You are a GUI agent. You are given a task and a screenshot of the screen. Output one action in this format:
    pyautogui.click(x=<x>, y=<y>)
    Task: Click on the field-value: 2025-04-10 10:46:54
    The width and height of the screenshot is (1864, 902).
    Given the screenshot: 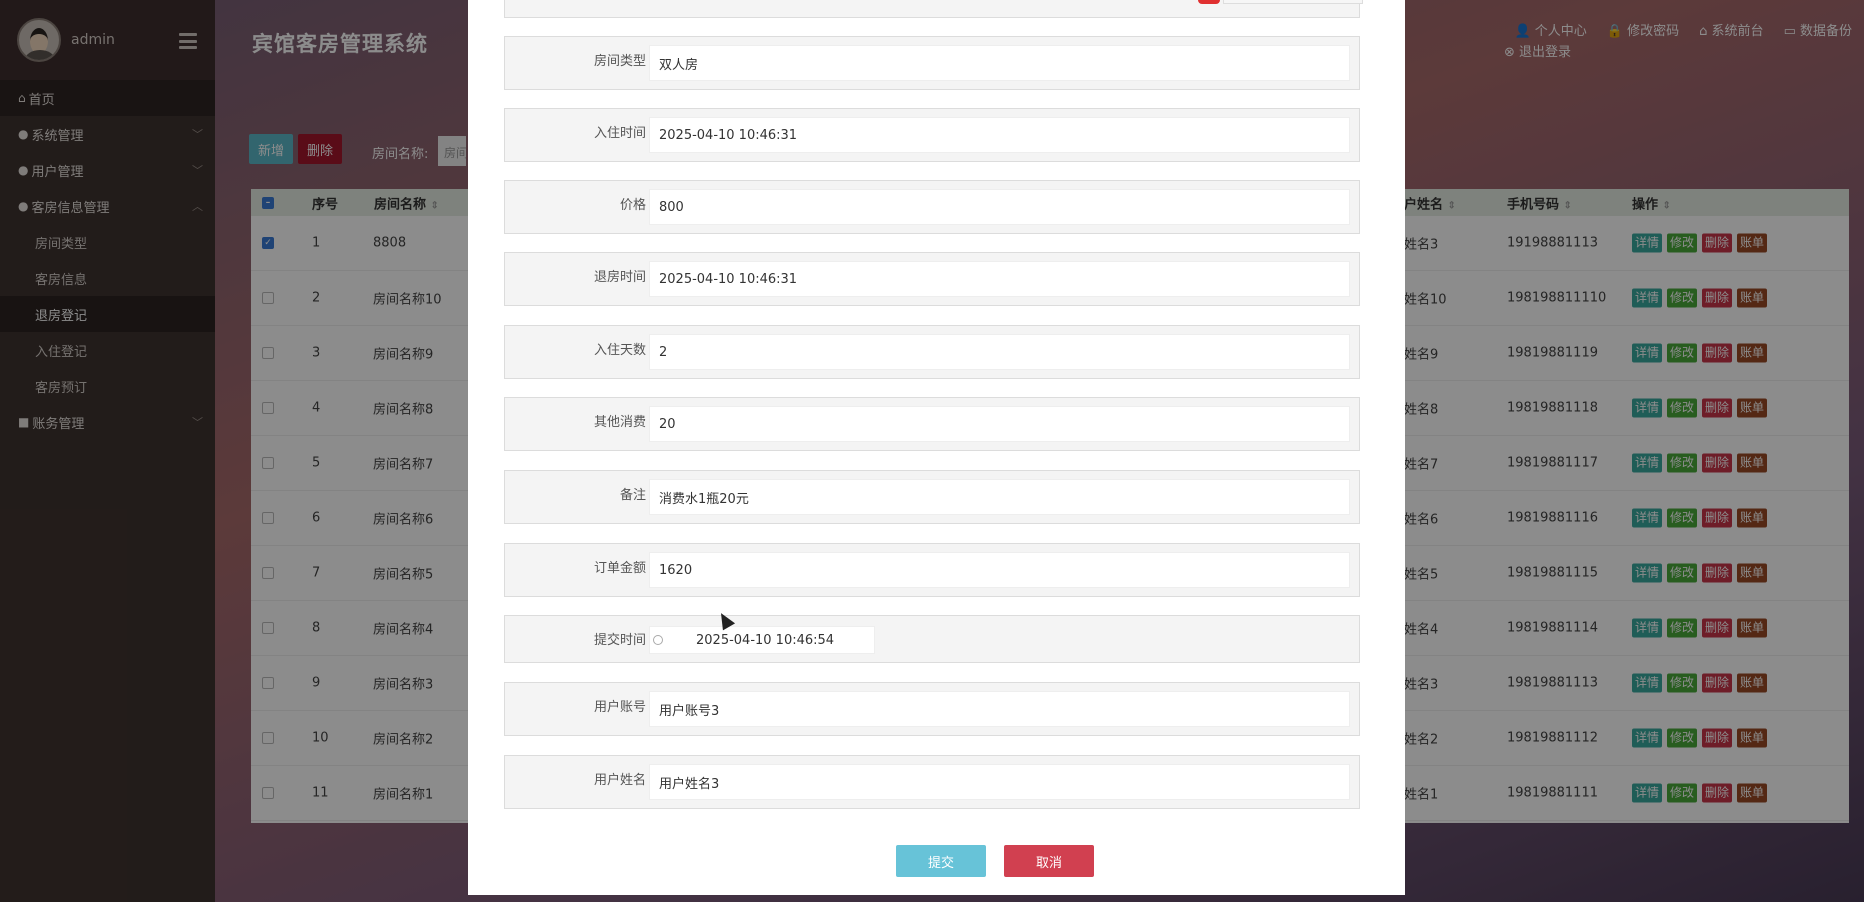 What is the action you would take?
    pyautogui.click(x=765, y=640)
    